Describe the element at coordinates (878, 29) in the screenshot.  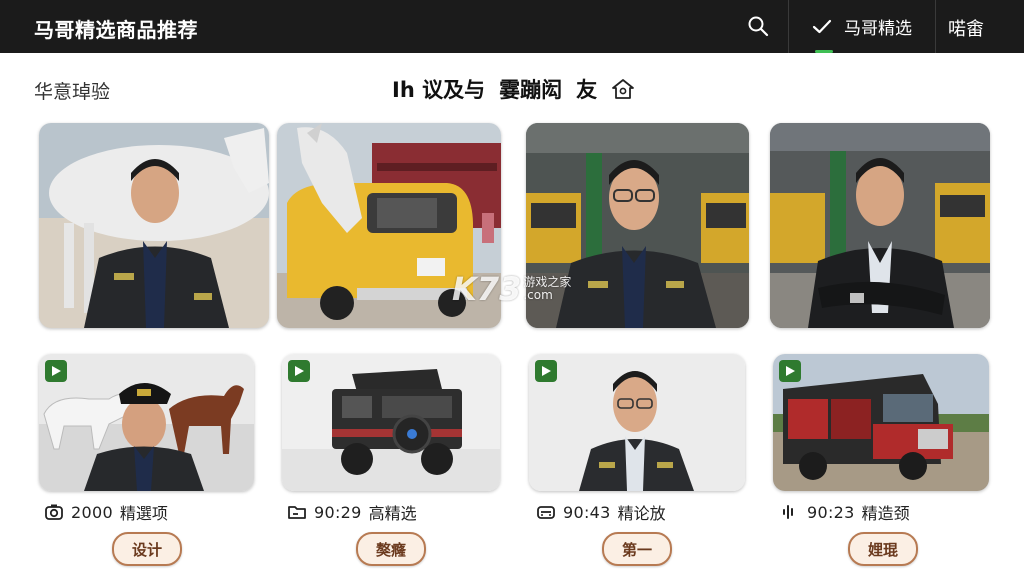
I see `tab-label: 马哥精选` at that location.